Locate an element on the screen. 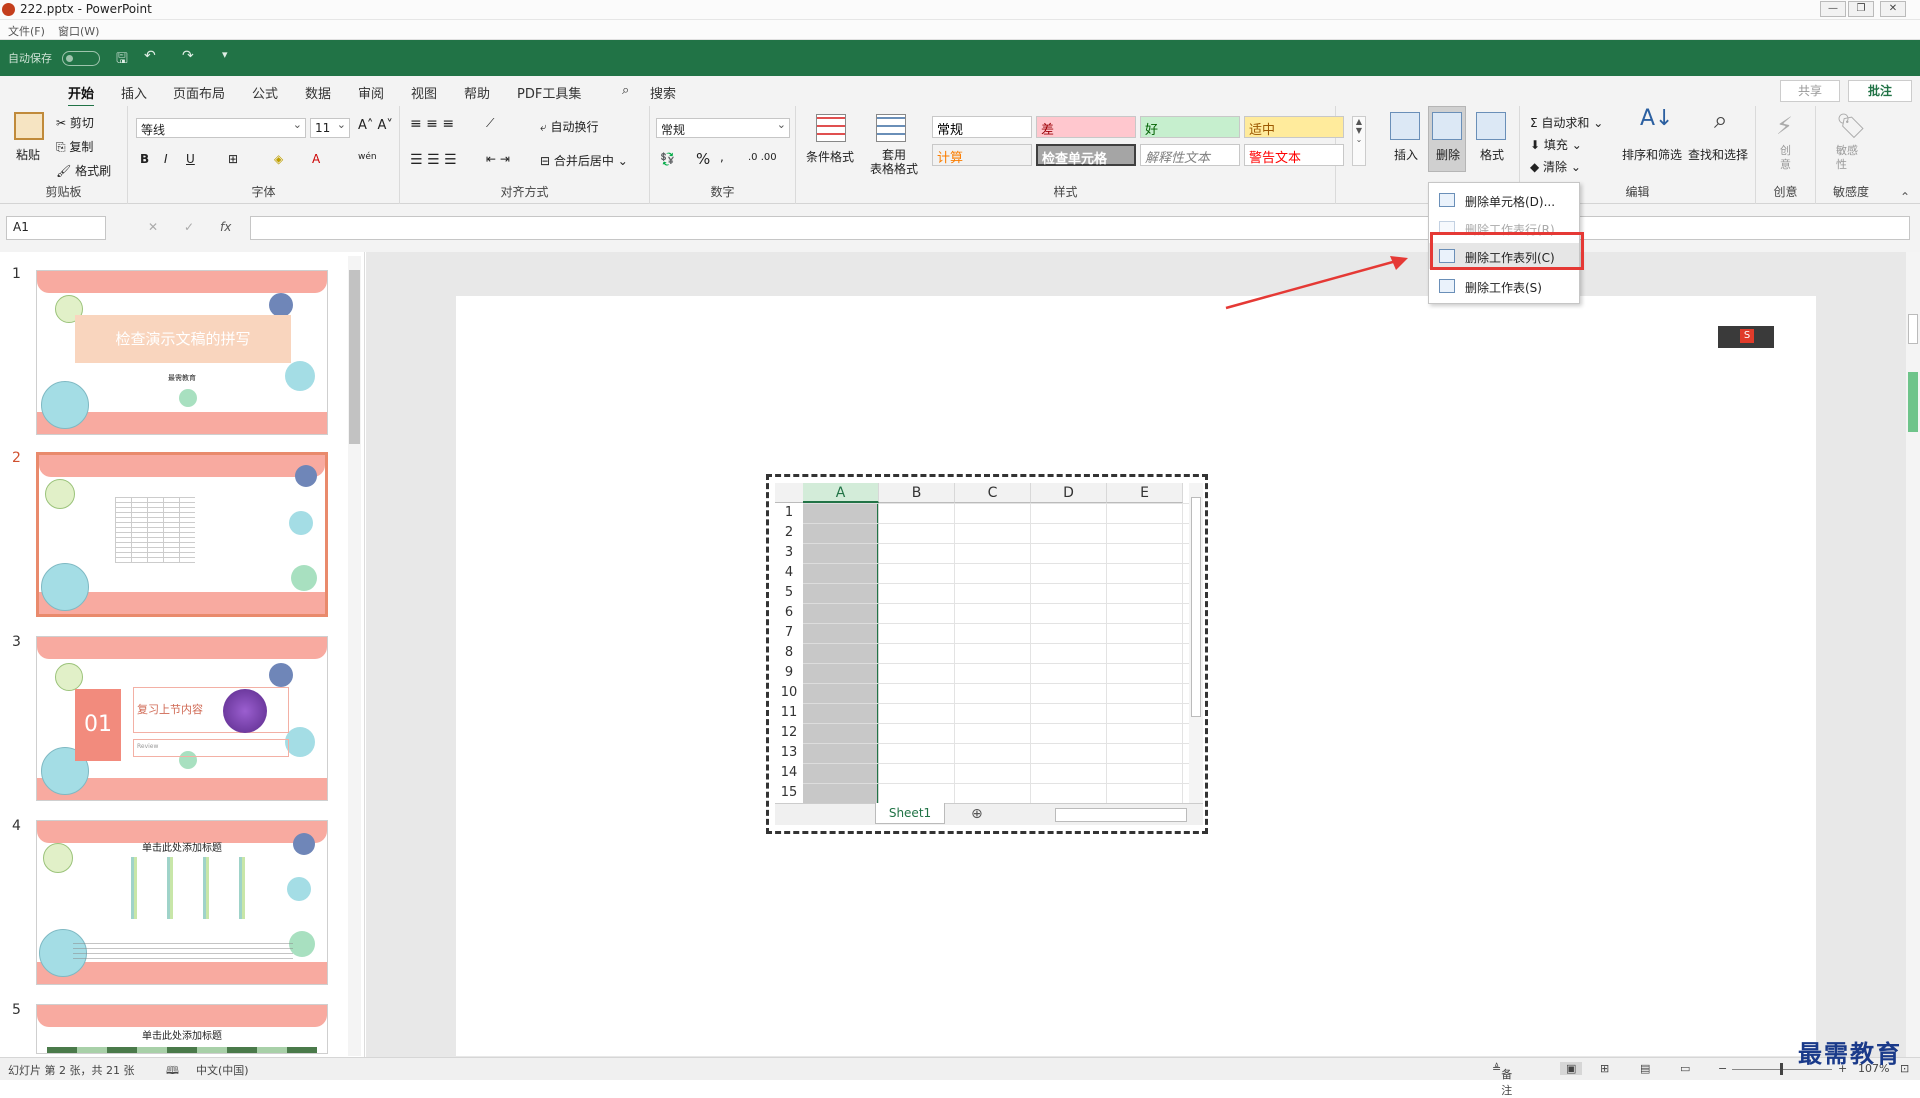 This screenshot has width=1920, height=1098. zoom-out-icon: − is located at coordinates (1722, 1068).